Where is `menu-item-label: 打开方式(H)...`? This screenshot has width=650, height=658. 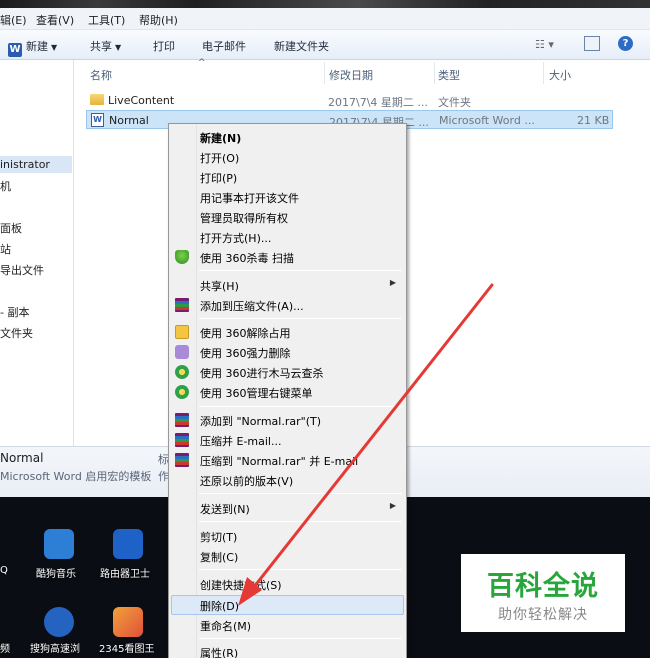
menu-item-label: 打开方式(H)... is located at coordinates (236, 238).